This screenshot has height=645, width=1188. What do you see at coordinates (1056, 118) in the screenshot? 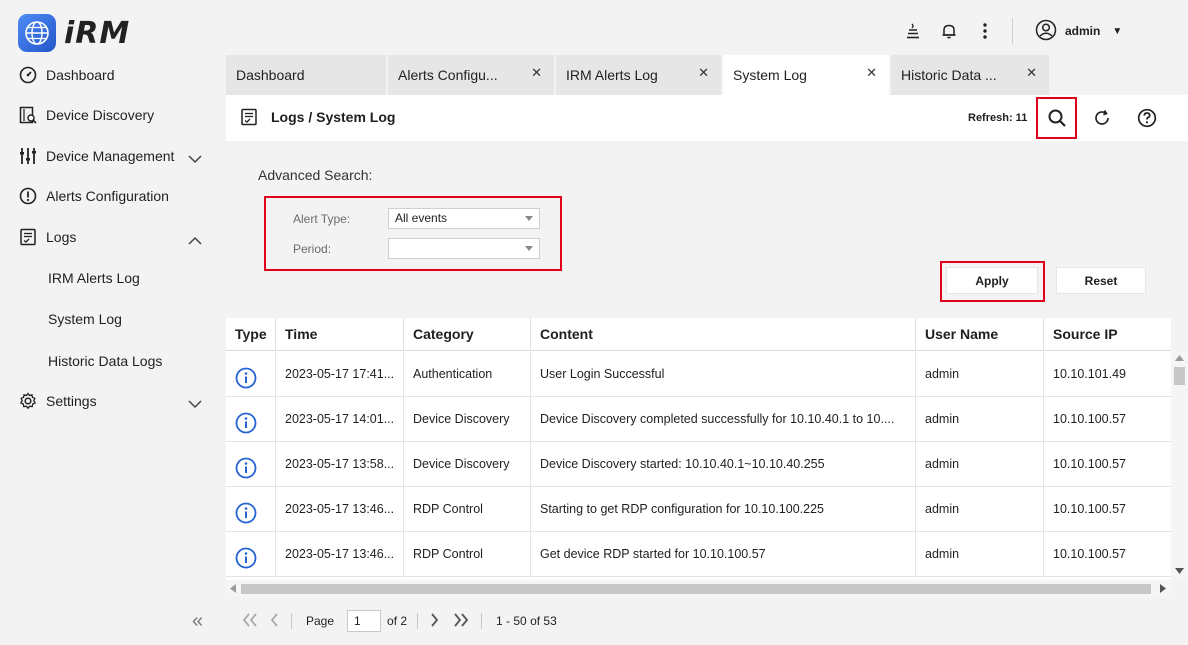
I see `search-highlight` at bounding box center [1056, 118].